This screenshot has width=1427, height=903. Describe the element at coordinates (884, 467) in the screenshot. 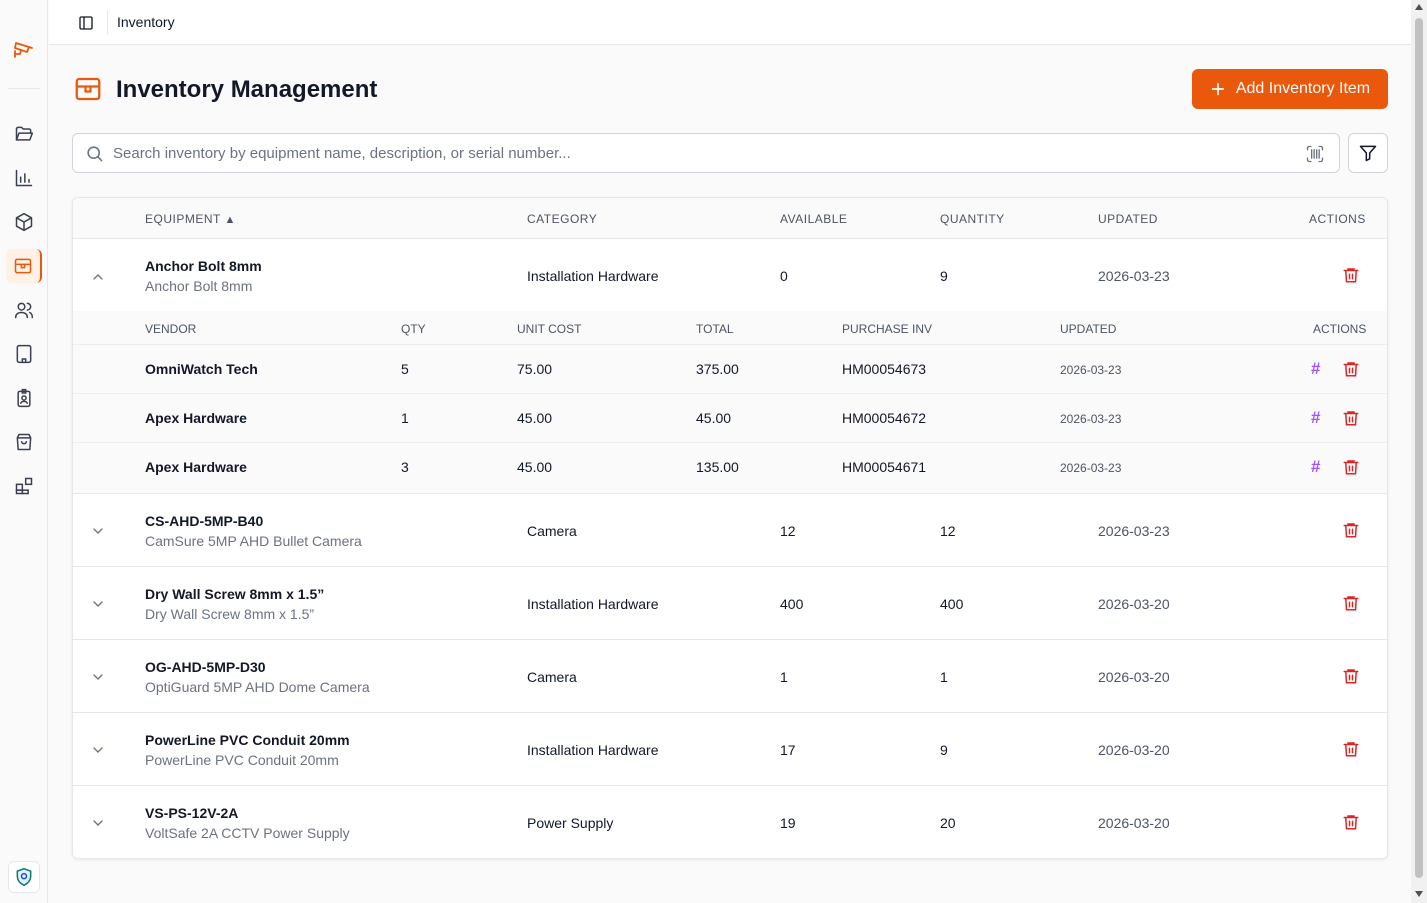

I see `purchase-inv-cell: HM00054671` at that location.